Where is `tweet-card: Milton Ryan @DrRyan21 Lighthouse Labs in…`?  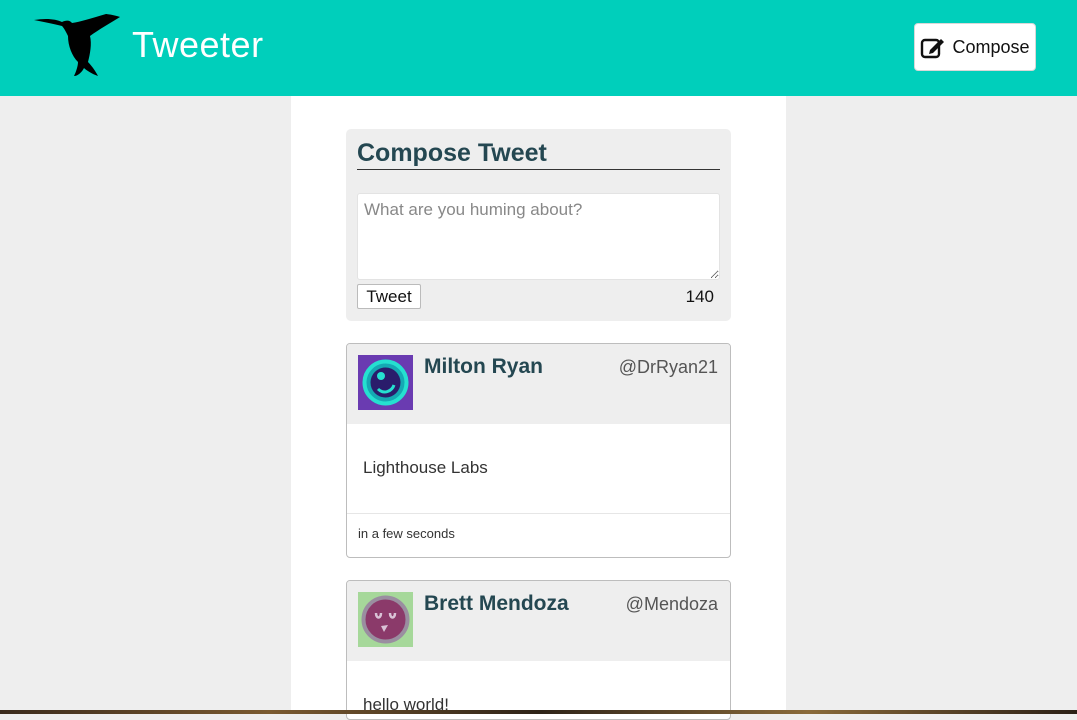
tweet-card: Milton Ryan @DrRyan21 Lighthouse Labs in… is located at coordinates (538, 450).